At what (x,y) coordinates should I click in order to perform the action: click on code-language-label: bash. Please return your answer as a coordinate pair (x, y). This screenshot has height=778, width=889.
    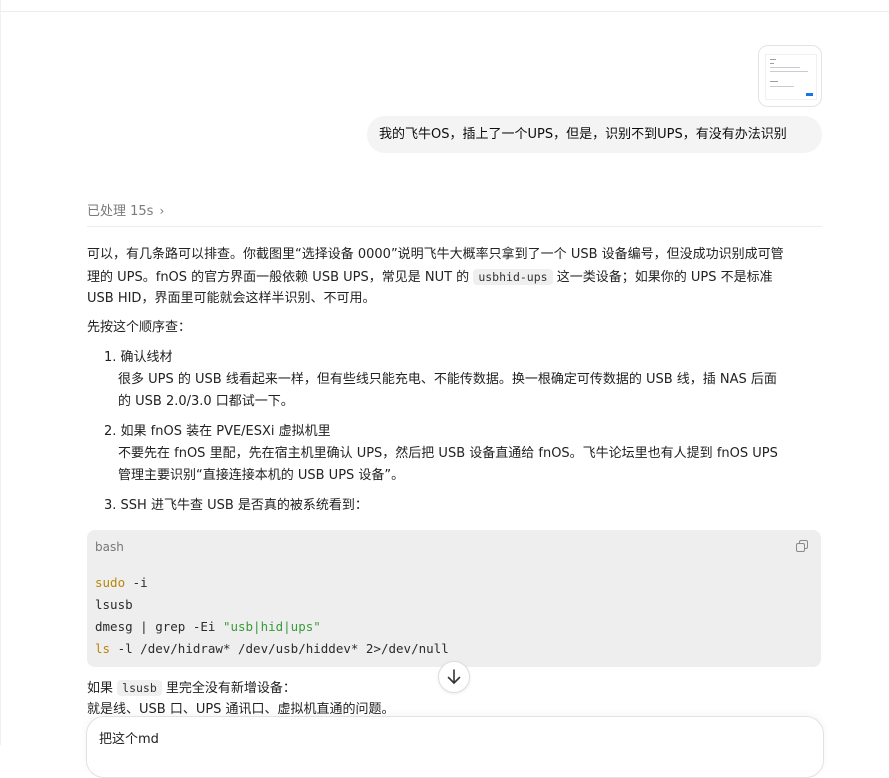
    Looking at the image, I should click on (109, 547).